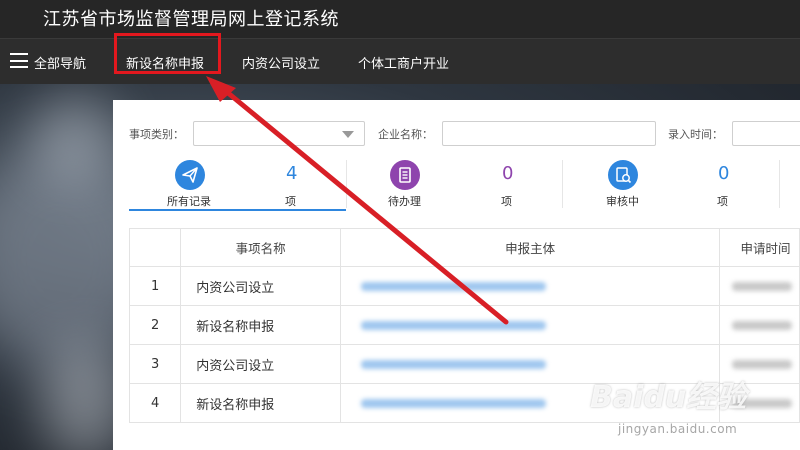  I want to click on baidu-watermark: Baidu经验 jingyan.baidu.com, so click(668, 408).